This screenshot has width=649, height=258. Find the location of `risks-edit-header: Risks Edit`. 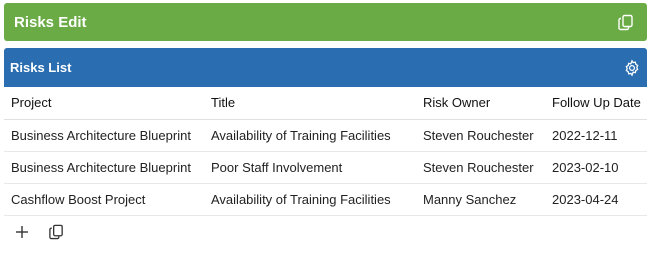

risks-edit-header: Risks Edit is located at coordinates (325, 22).